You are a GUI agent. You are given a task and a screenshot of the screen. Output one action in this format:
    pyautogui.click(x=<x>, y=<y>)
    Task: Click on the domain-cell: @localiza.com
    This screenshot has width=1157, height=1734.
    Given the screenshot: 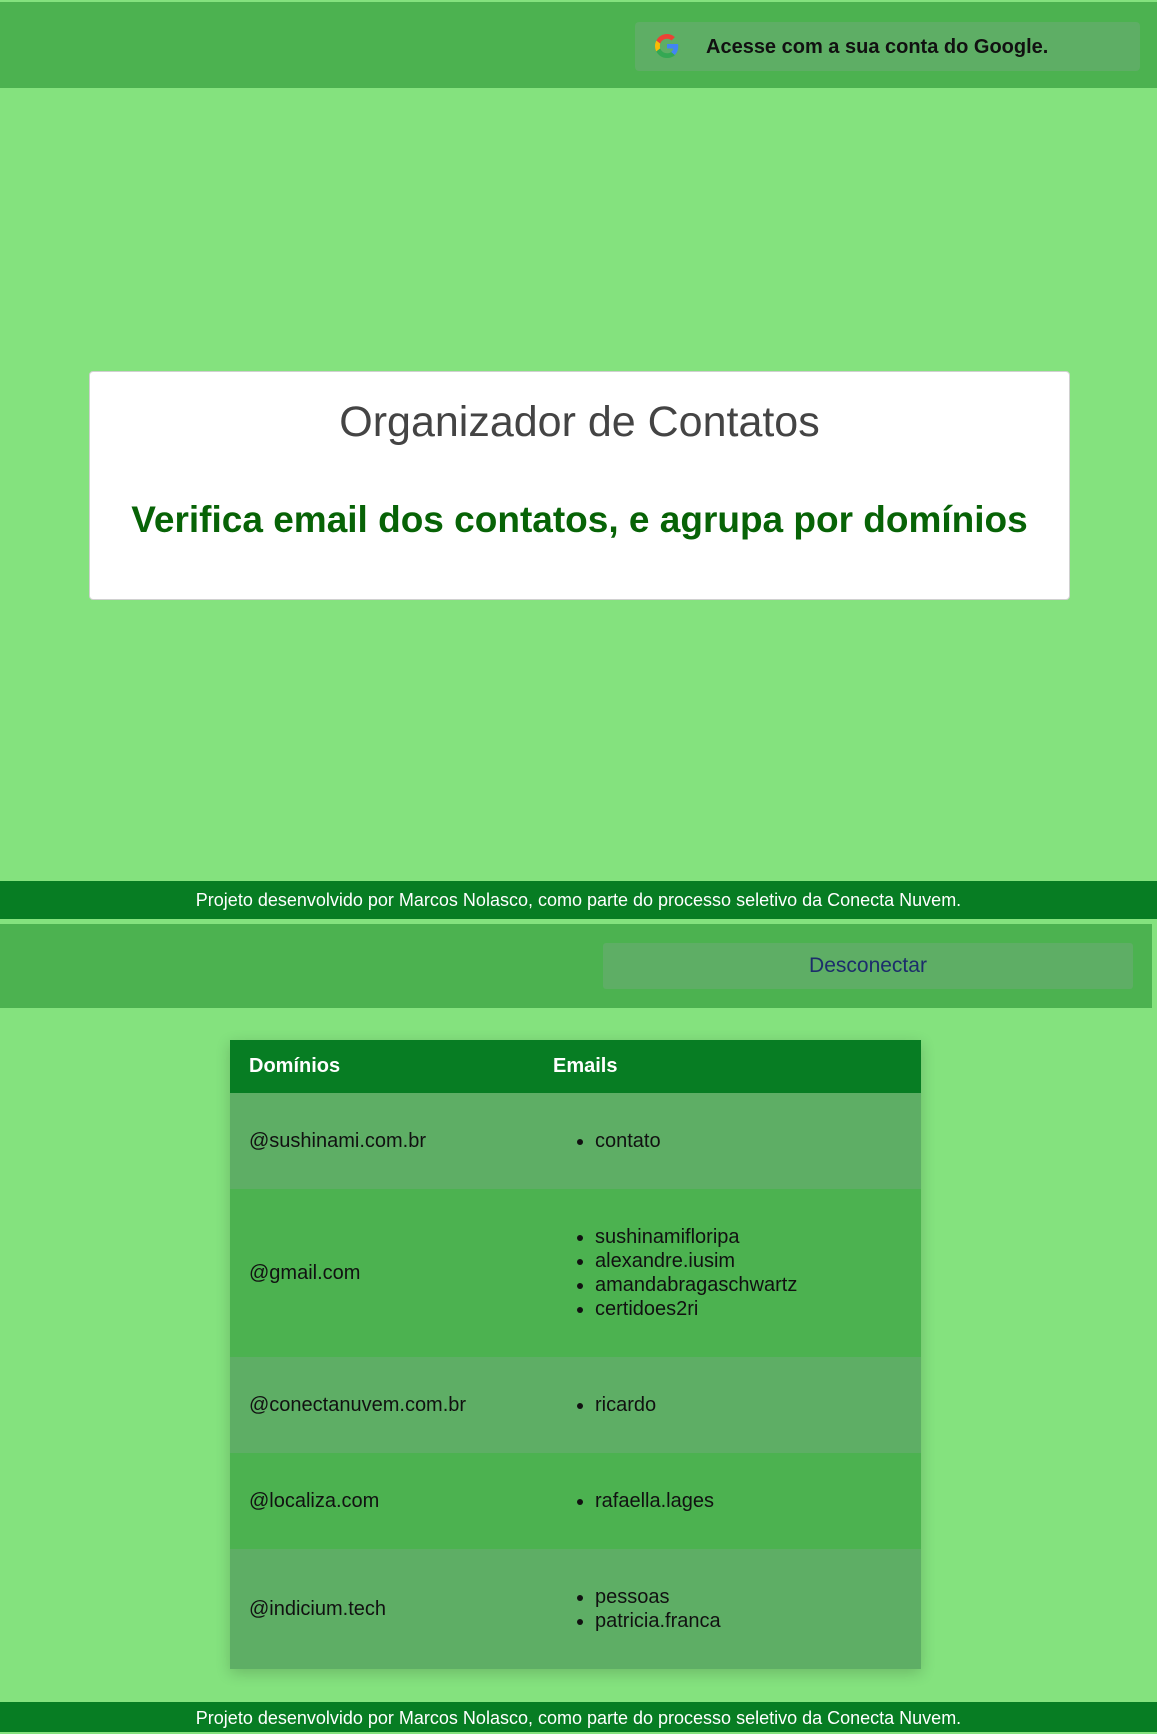 What is the action you would take?
    pyautogui.click(x=314, y=1500)
    